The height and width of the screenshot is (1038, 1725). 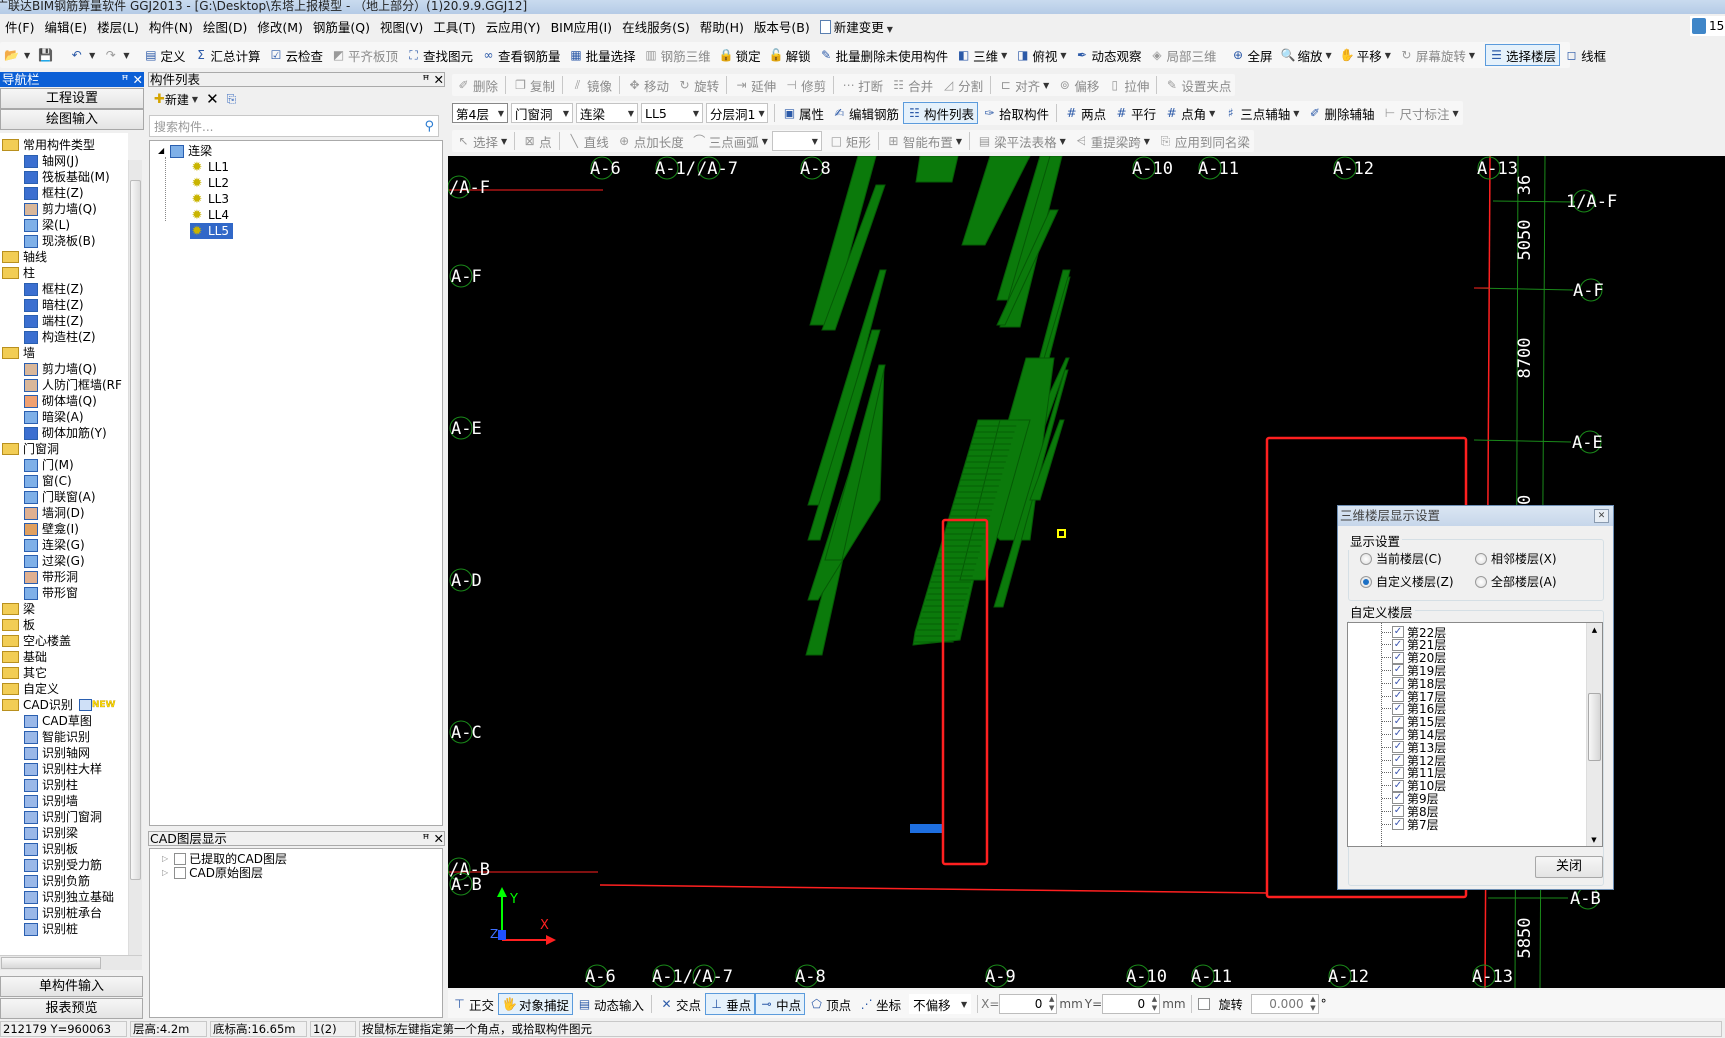 What do you see at coordinates (805, 85) in the screenshot?
I see `trim-button: ⊣ 修剪` at bounding box center [805, 85].